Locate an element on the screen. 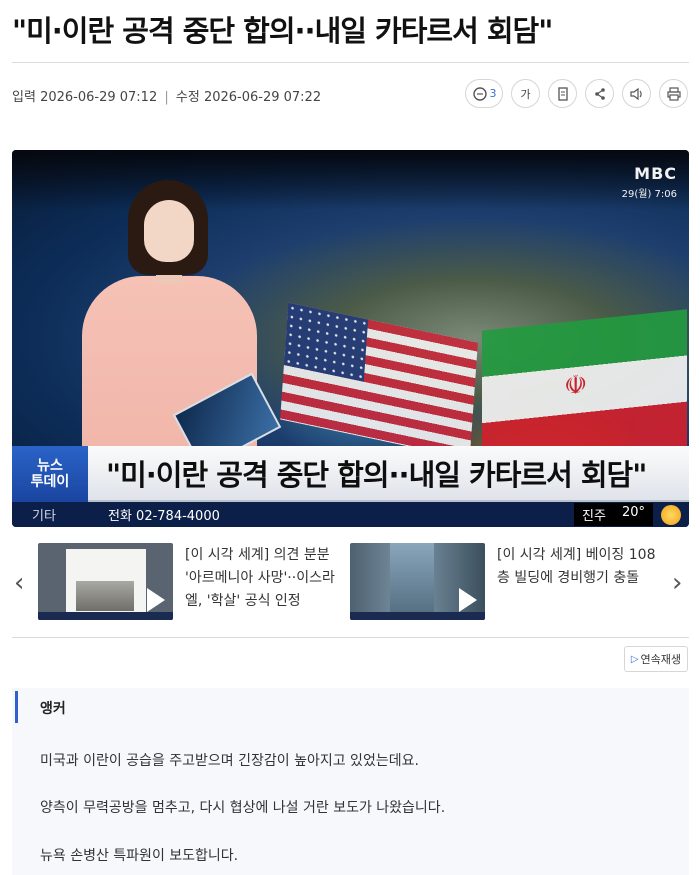 The width and height of the screenshot is (700, 875). ticker-phone: 전화 02-784-4000 is located at coordinates (164, 516).